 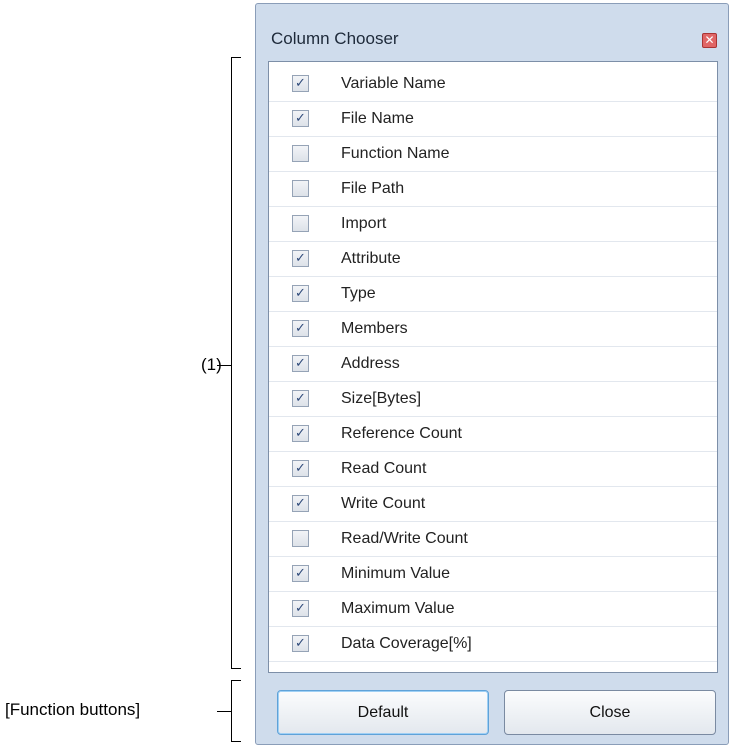 I want to click on column-label: Minimum Value, so click(x=396, y=573).